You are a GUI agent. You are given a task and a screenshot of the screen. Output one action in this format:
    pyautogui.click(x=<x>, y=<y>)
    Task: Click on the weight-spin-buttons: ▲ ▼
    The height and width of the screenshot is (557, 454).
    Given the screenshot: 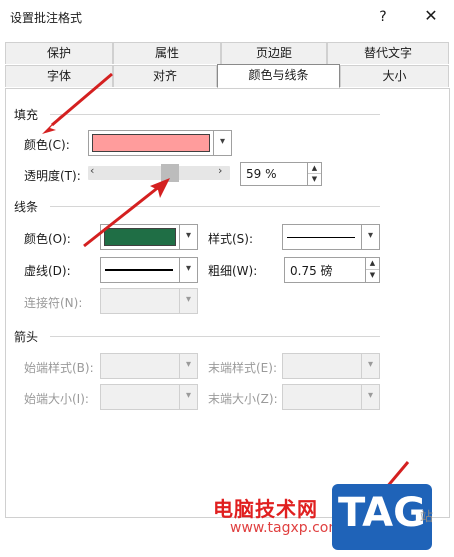 What is the action you would take?
    pyautogui.click(x=372, y=270)
    